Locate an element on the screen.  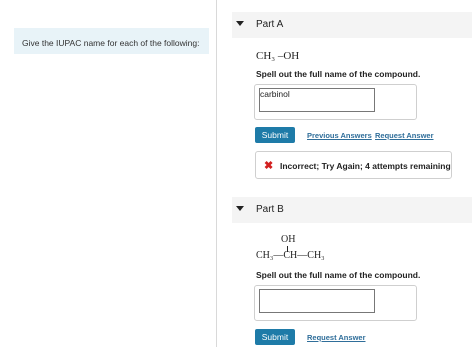
part-a-prompt: Spell out the full name of the compound. is located at coordinates (338, 74).